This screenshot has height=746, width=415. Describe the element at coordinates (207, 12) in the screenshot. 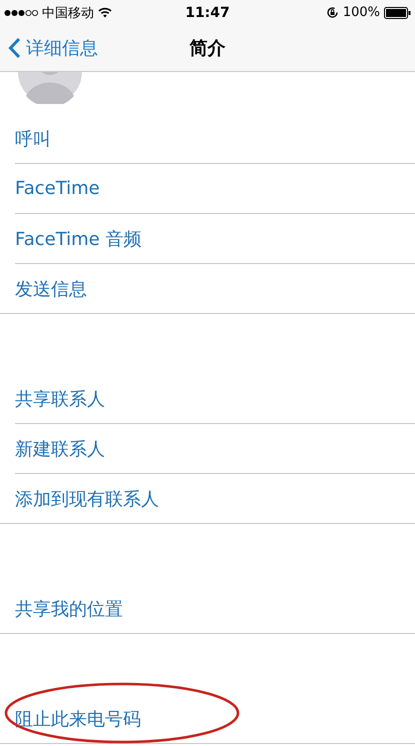

I see `status-time: 11:47` at that location.